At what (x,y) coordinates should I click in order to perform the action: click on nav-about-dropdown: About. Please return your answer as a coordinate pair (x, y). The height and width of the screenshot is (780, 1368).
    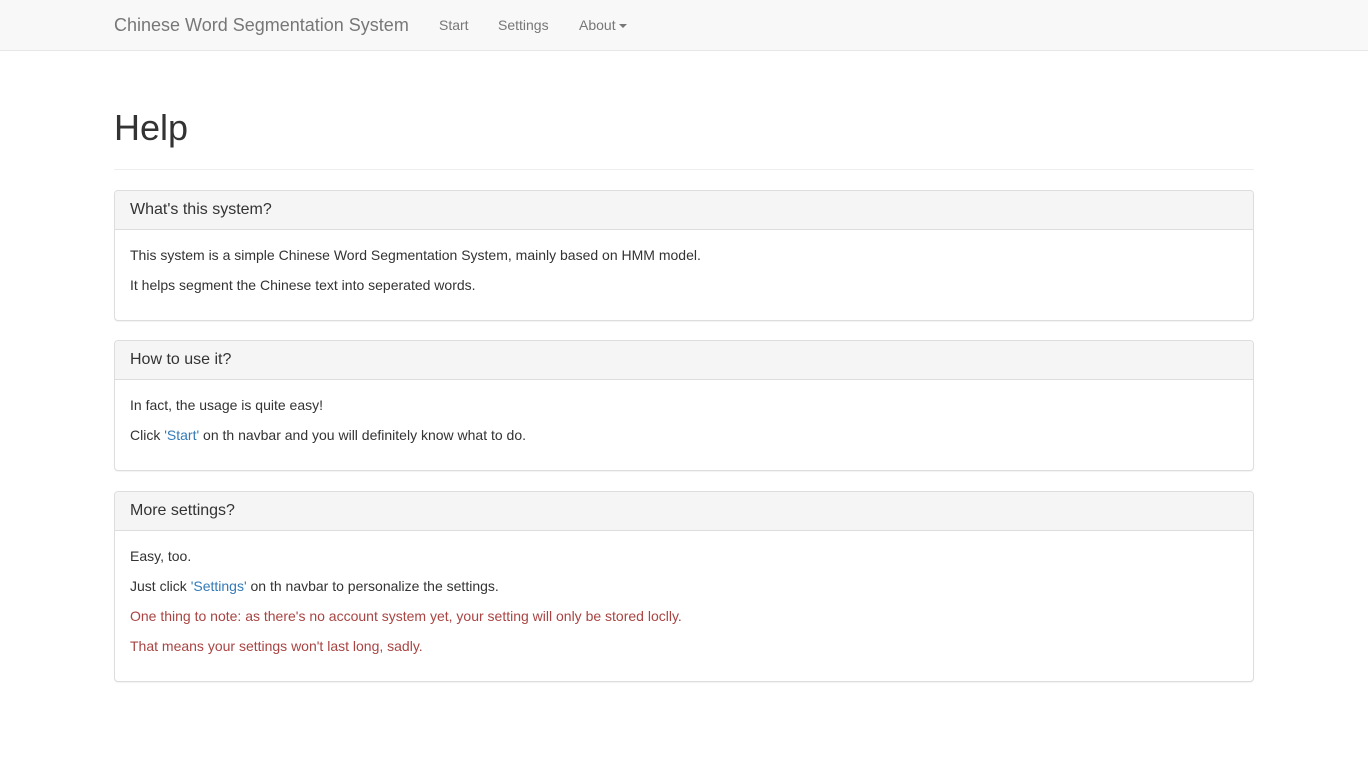
    Looking at the image, I should click on (603, 25).